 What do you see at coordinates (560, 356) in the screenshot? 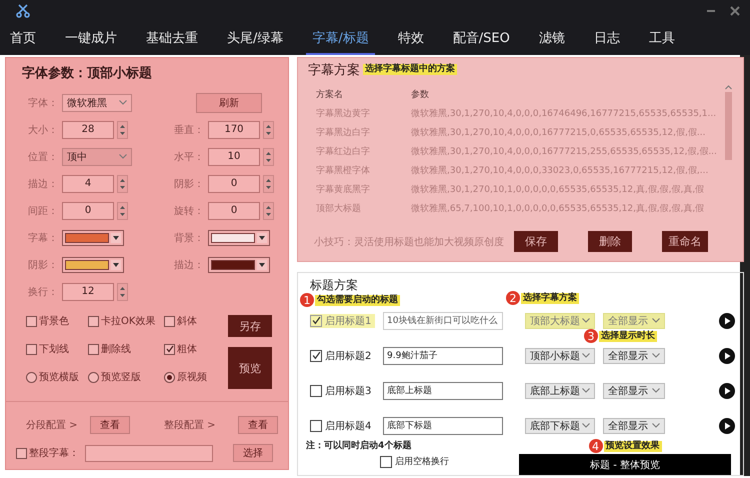
I see `scheme-dropdown: 顶部小标题` at bounding box center [560, 356].